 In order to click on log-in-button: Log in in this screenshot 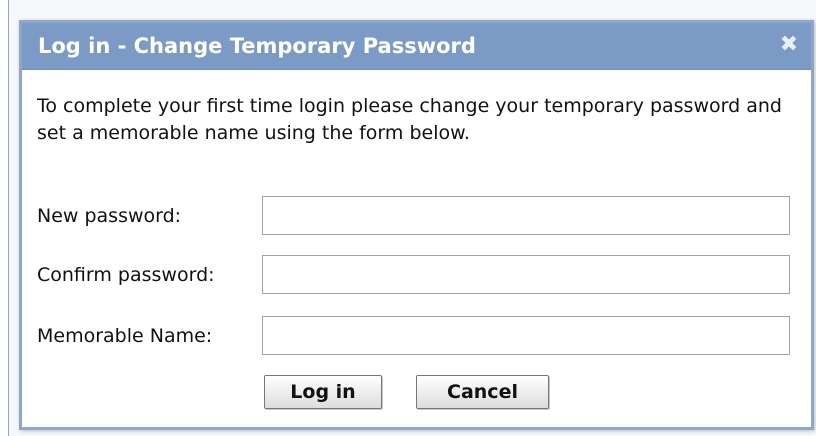, I will do `click(323, 392)`.